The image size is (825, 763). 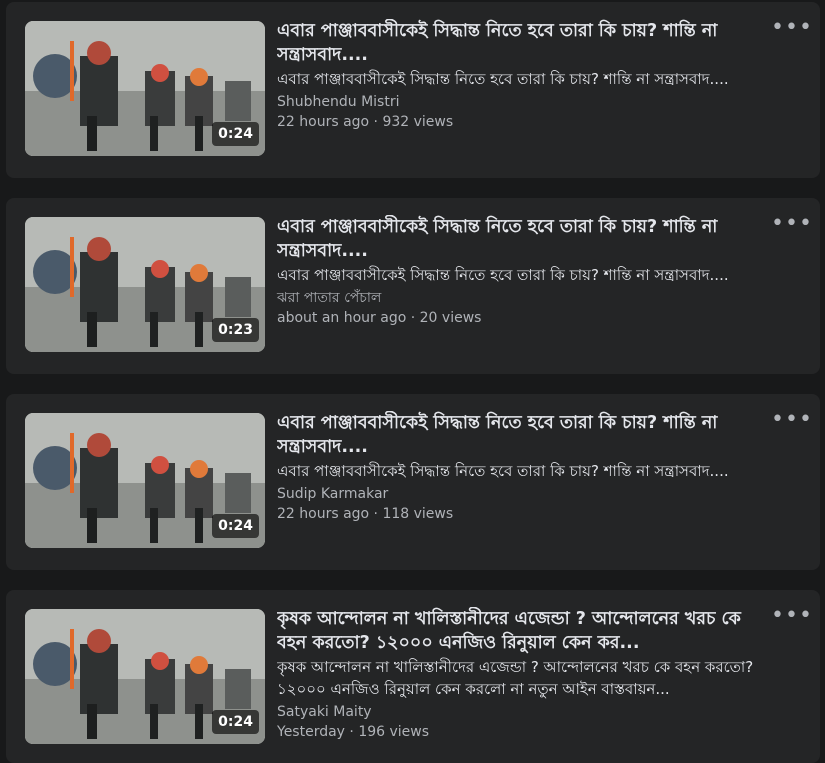 I want to click on video-thumbnail: 0:23, so click(x=145, y=284).